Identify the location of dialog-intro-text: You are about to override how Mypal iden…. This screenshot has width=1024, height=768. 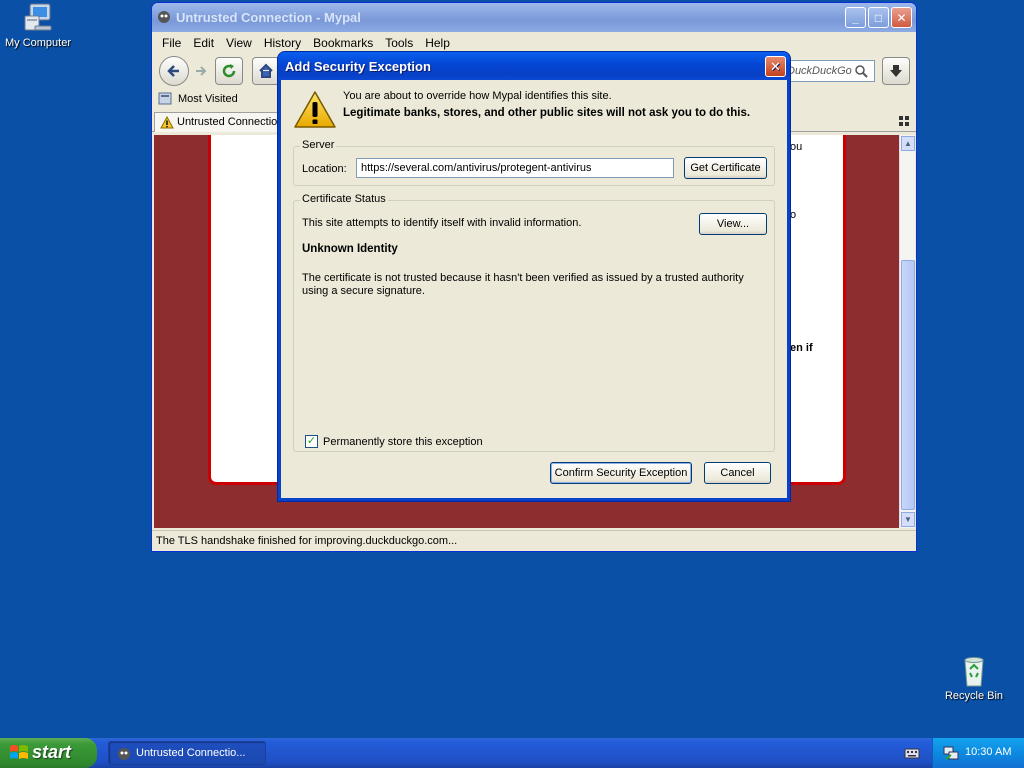
(477, 96).